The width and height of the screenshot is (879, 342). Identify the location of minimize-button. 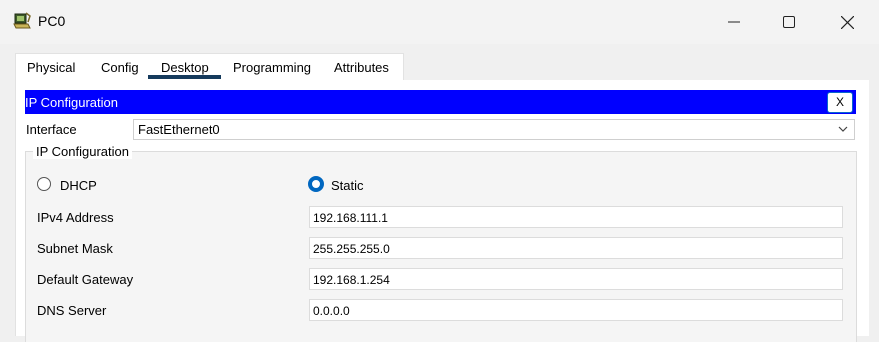
(734, 22).